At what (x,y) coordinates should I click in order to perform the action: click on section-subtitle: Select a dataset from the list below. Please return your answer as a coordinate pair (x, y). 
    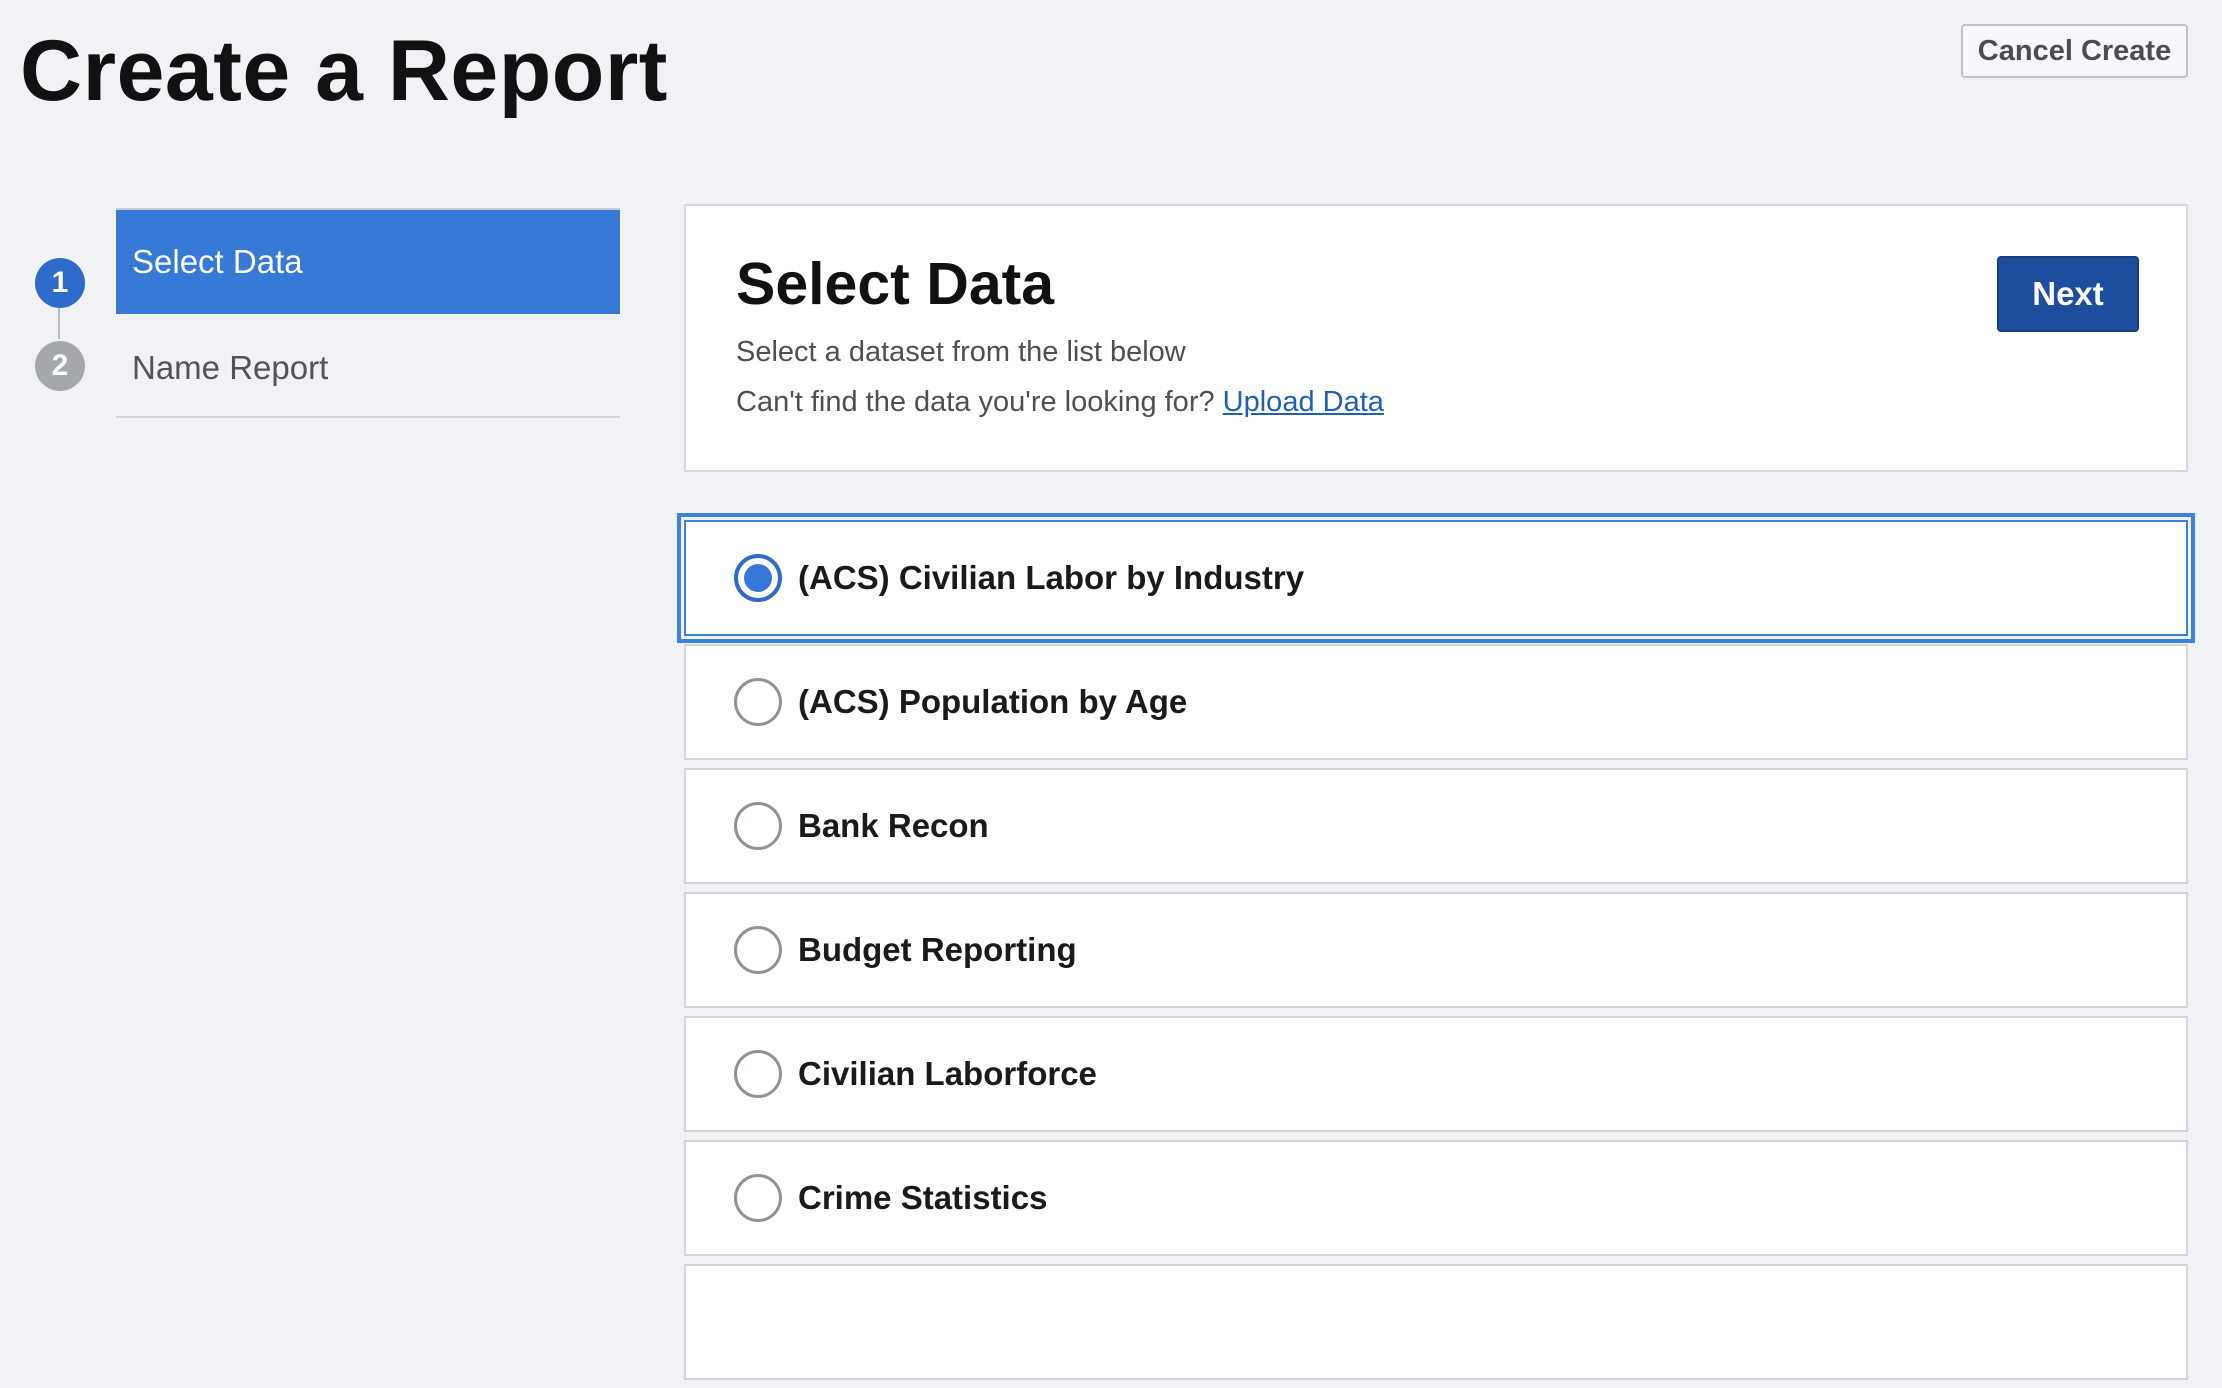
    Looking at the image, I should click on (961, 352).